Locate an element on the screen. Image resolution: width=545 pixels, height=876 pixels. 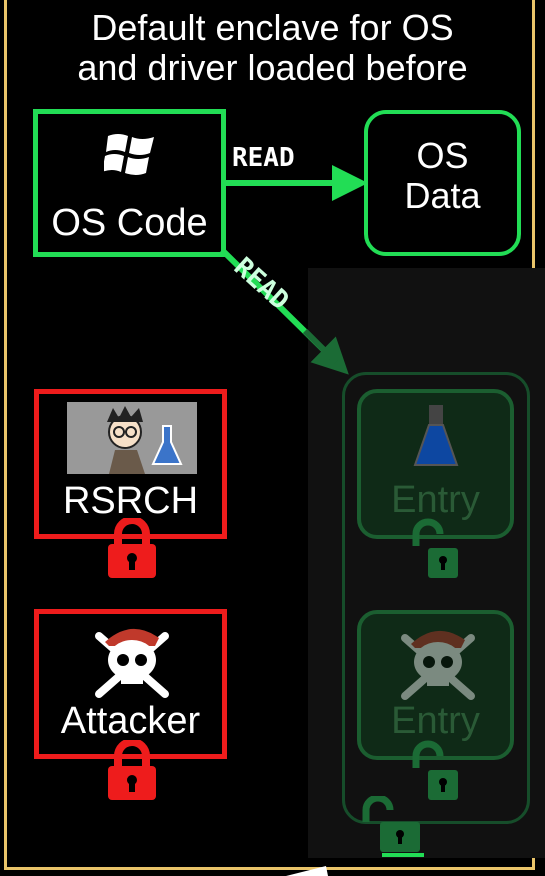
enclave-entry-1-label: Entry is located at coordinates (435, 500).